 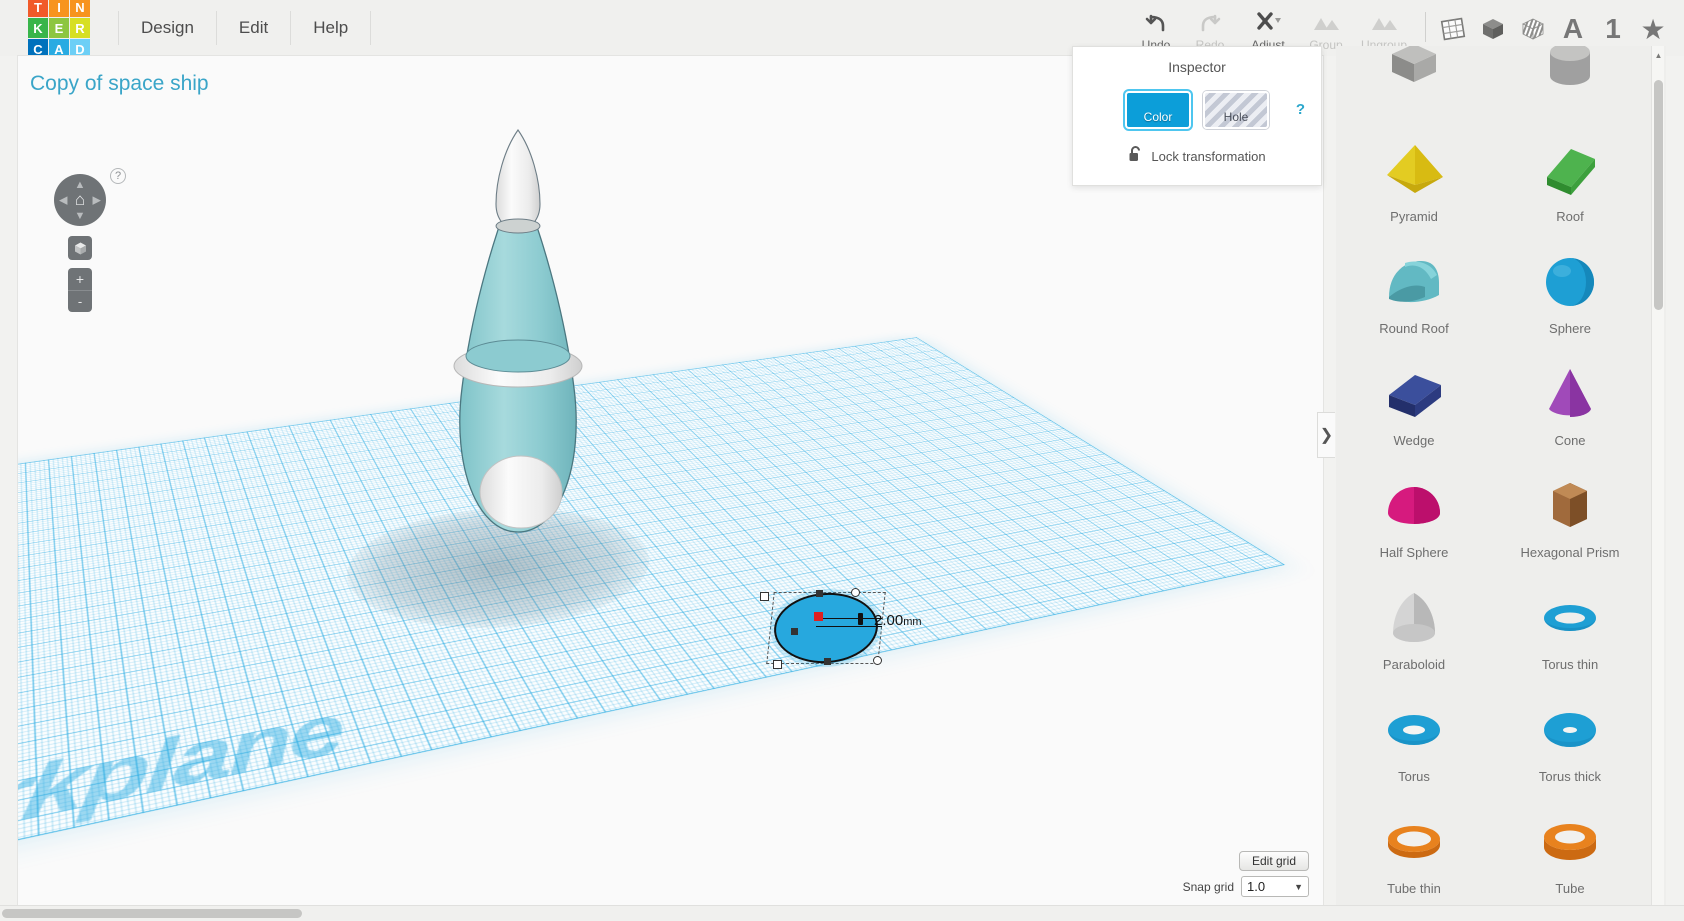 I want to click on selected-object-group: 2.00mm, so click(x=841, y=628).